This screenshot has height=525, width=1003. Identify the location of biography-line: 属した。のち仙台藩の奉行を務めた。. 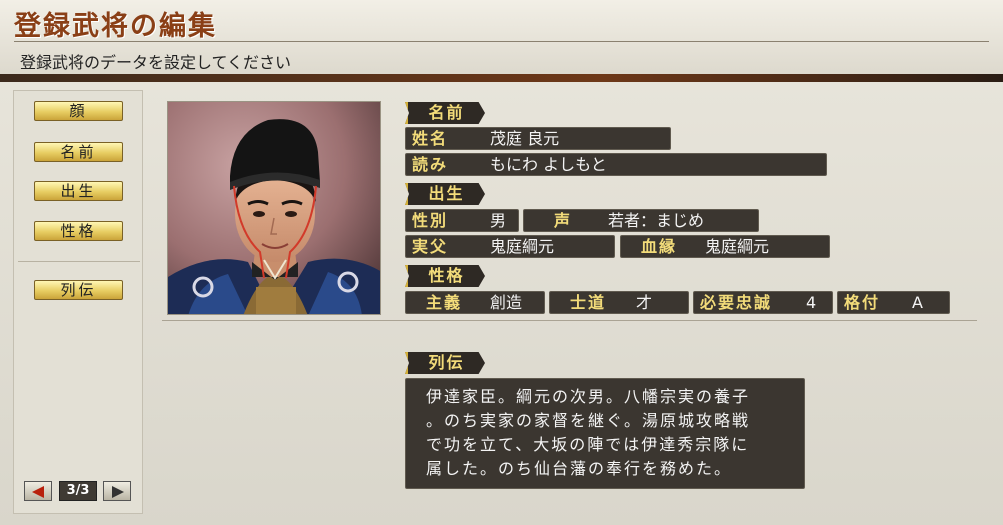
(579, 468).